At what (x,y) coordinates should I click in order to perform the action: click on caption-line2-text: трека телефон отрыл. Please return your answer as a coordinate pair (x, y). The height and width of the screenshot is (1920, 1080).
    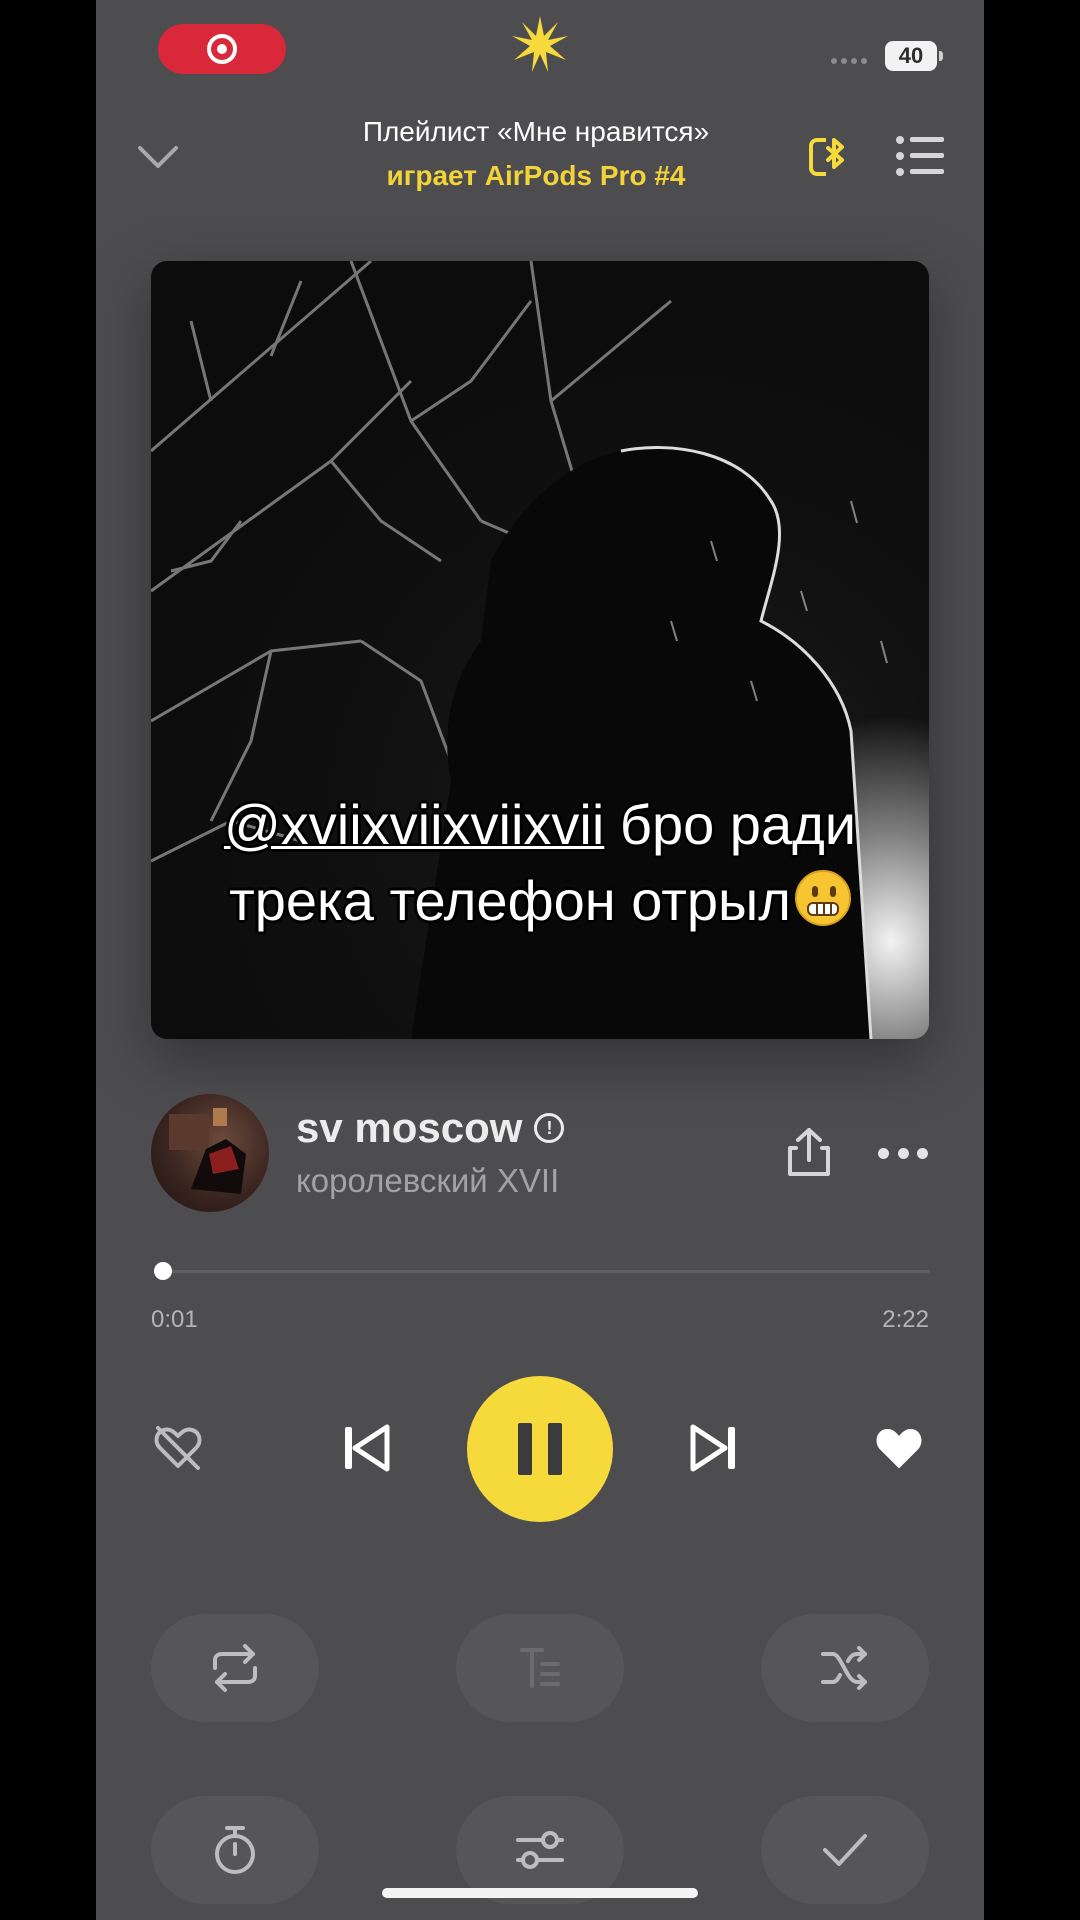
    Looking at the image, I should click on (510, 900).